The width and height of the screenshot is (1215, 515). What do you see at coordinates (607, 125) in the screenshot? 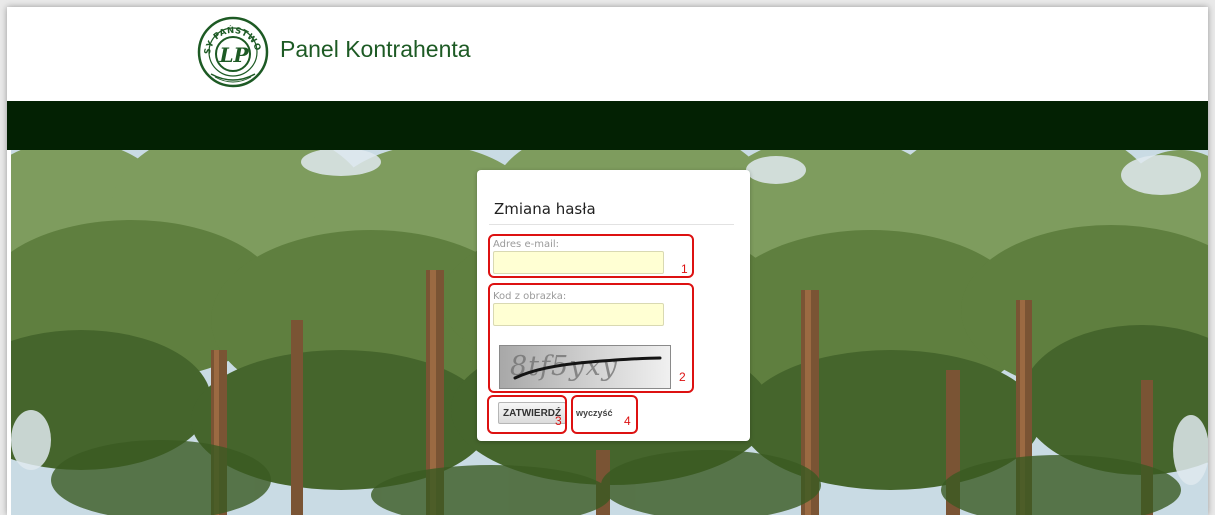
I see `top-navbar` at bounding box center [607, 125].